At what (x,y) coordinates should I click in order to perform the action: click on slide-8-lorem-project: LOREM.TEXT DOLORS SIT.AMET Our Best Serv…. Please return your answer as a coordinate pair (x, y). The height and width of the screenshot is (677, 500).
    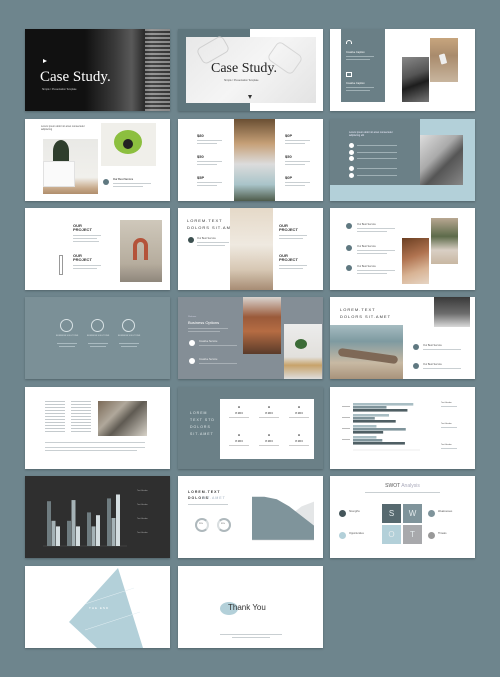
    Looking at the image, I should click on (250, 249).